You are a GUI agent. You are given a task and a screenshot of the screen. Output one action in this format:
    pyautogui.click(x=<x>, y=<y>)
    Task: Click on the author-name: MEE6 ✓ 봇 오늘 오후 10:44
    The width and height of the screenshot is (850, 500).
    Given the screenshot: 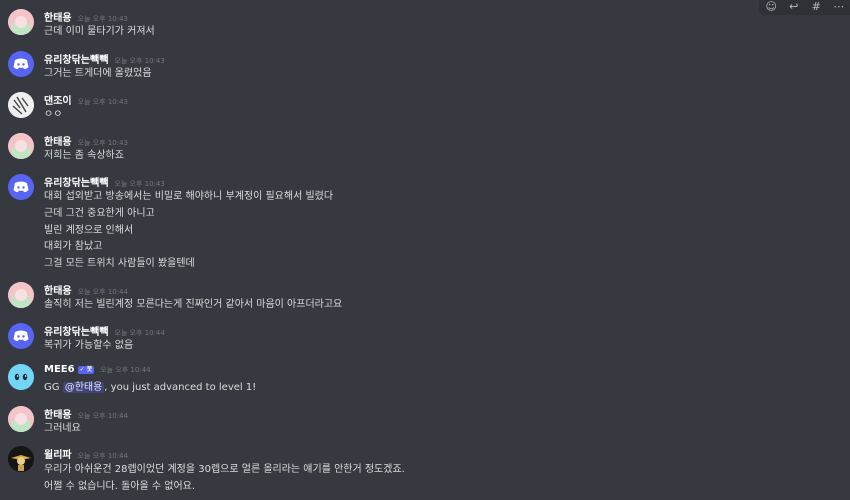 What is the action you would take?
    pyautogui.click(x=97, y=369)
    